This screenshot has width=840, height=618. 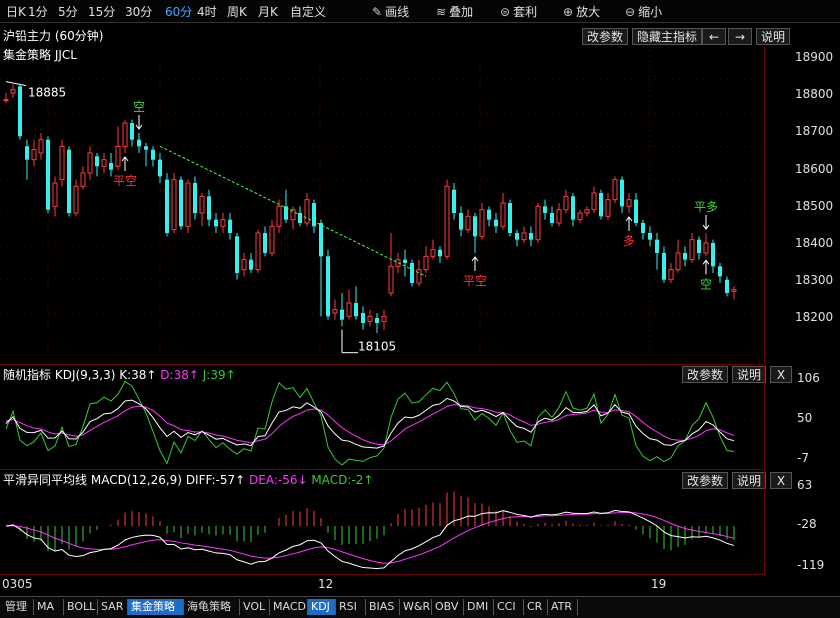 What do you see at coordinates (49, 607) in the screenshot?
I see `indicator-tab: MA` at bounding box center [49, 607].